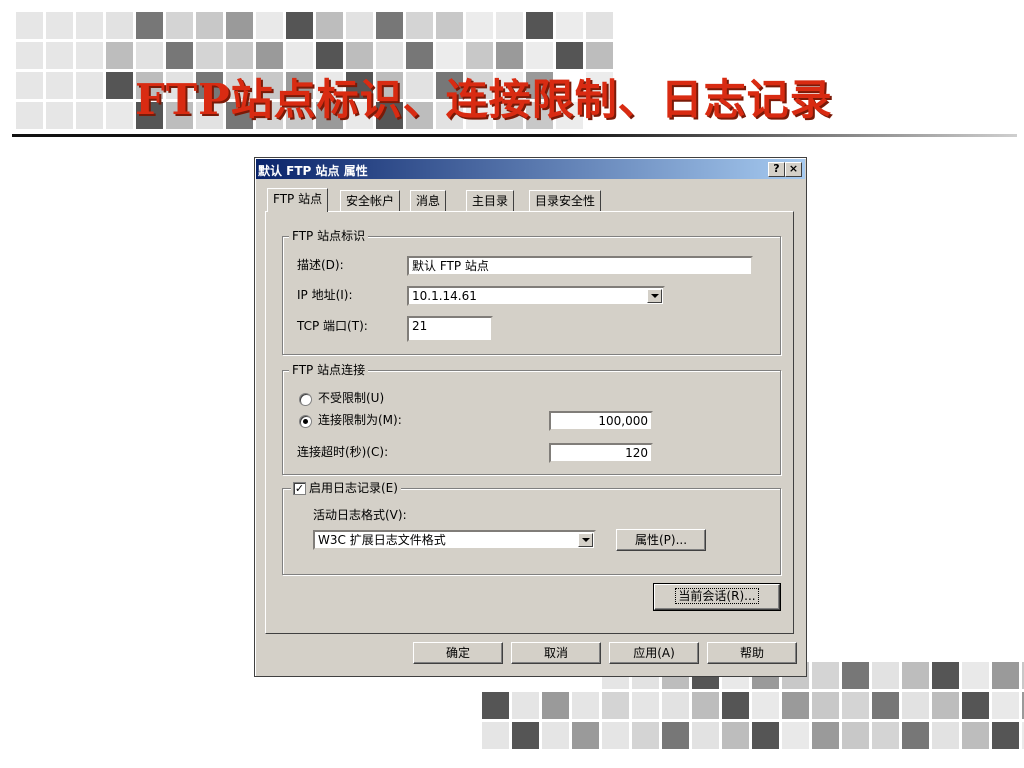 The height and width of the screenshot is (768, 1024). Describe the element at coordinates (565, 201) in the screenshot. I see `tab-directory-security: 目录安全性` at that location.